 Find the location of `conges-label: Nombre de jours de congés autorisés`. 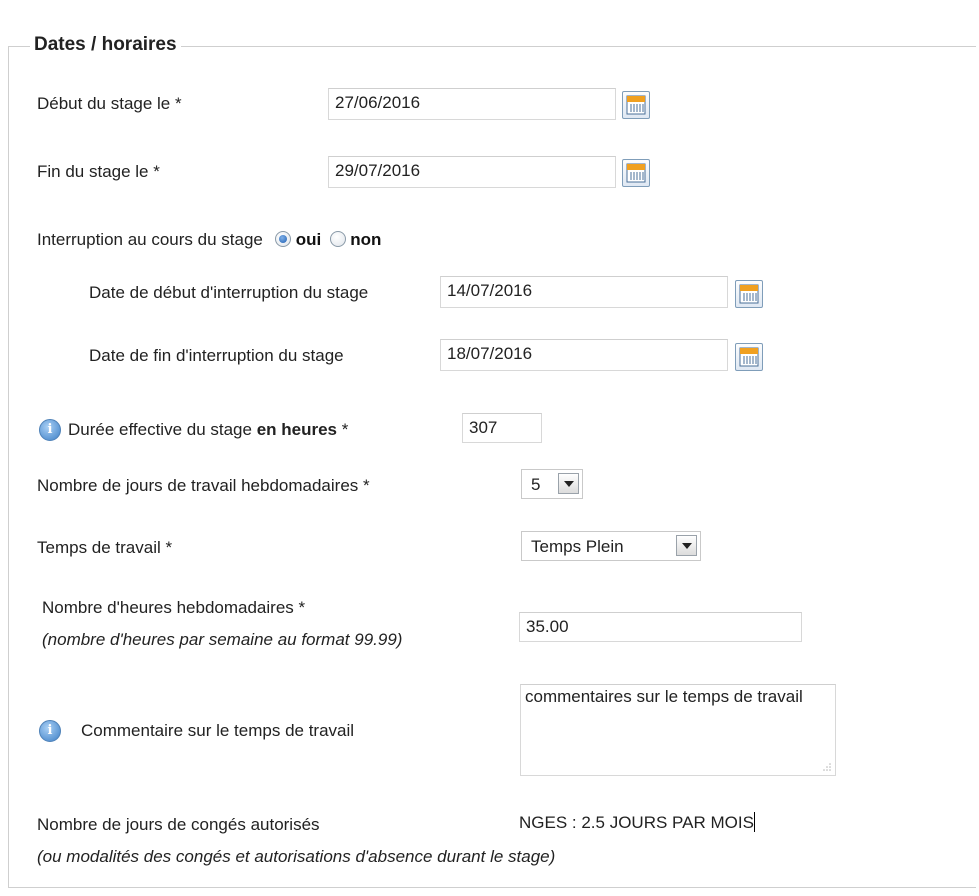

conges-label: Nombre de jours de congés autorisés is located at coordinates (178, 824).